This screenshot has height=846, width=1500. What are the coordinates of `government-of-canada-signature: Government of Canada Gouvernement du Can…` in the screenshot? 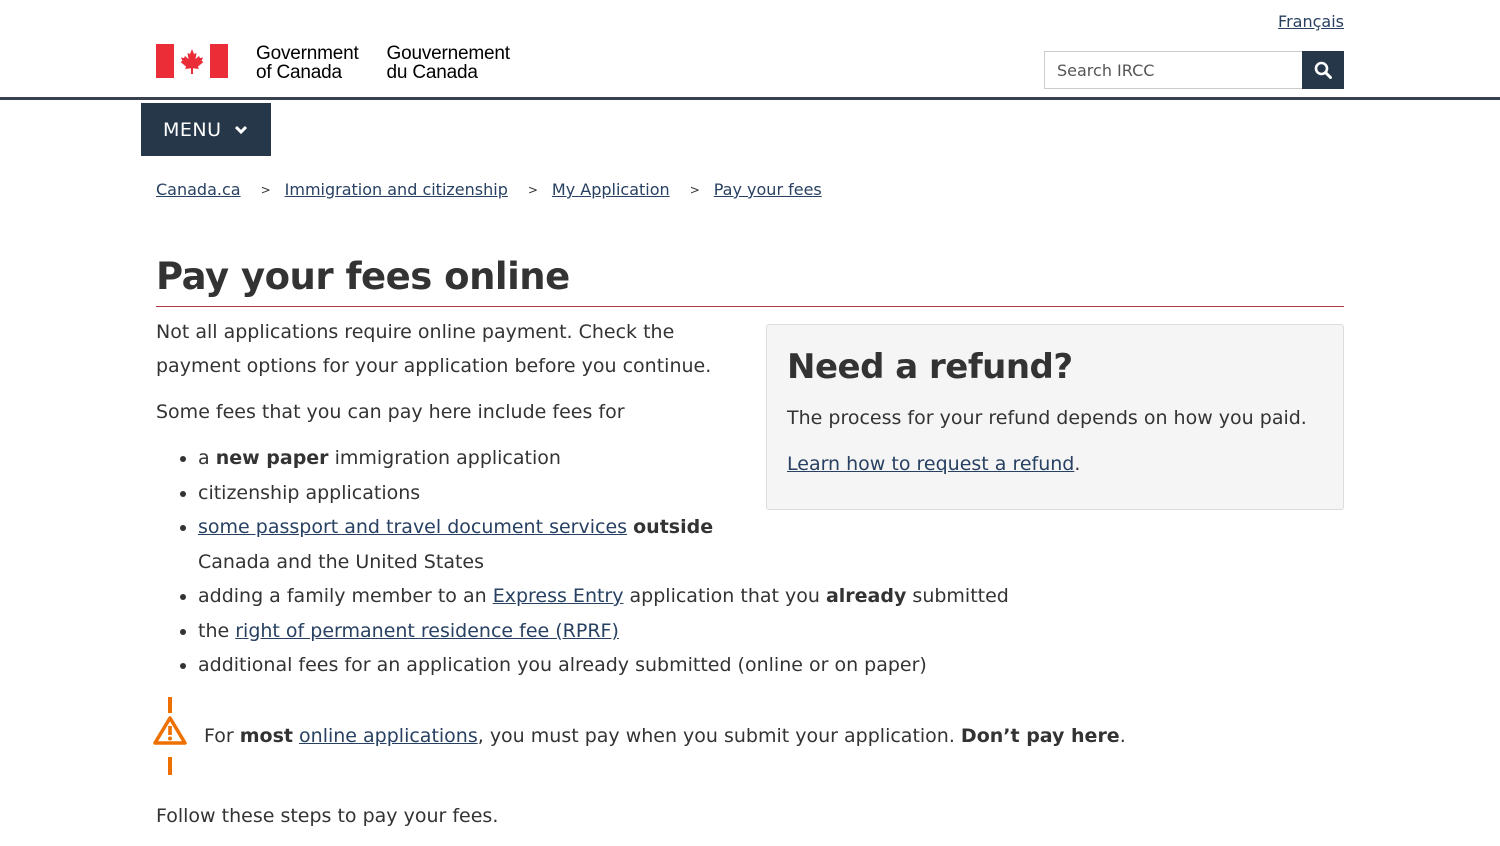 It's located at (333, 63).